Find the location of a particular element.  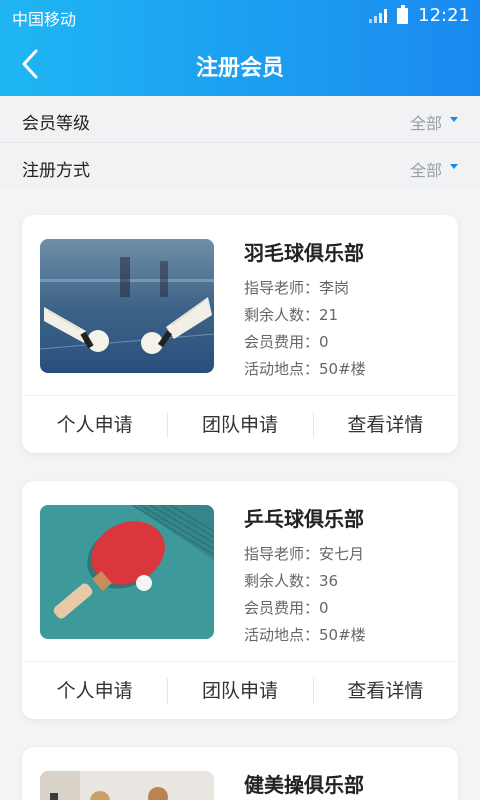

page-title: 注册会员 is located at coordinates (239, 68).